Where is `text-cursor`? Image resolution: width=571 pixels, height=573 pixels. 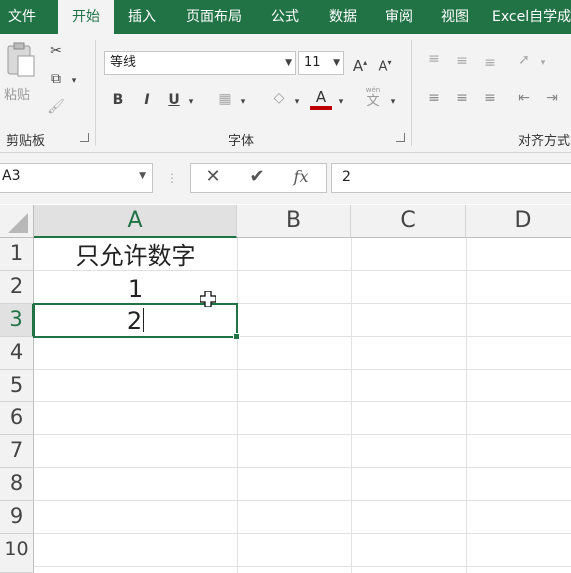 text-cursor is located at coordinates (144, 320).